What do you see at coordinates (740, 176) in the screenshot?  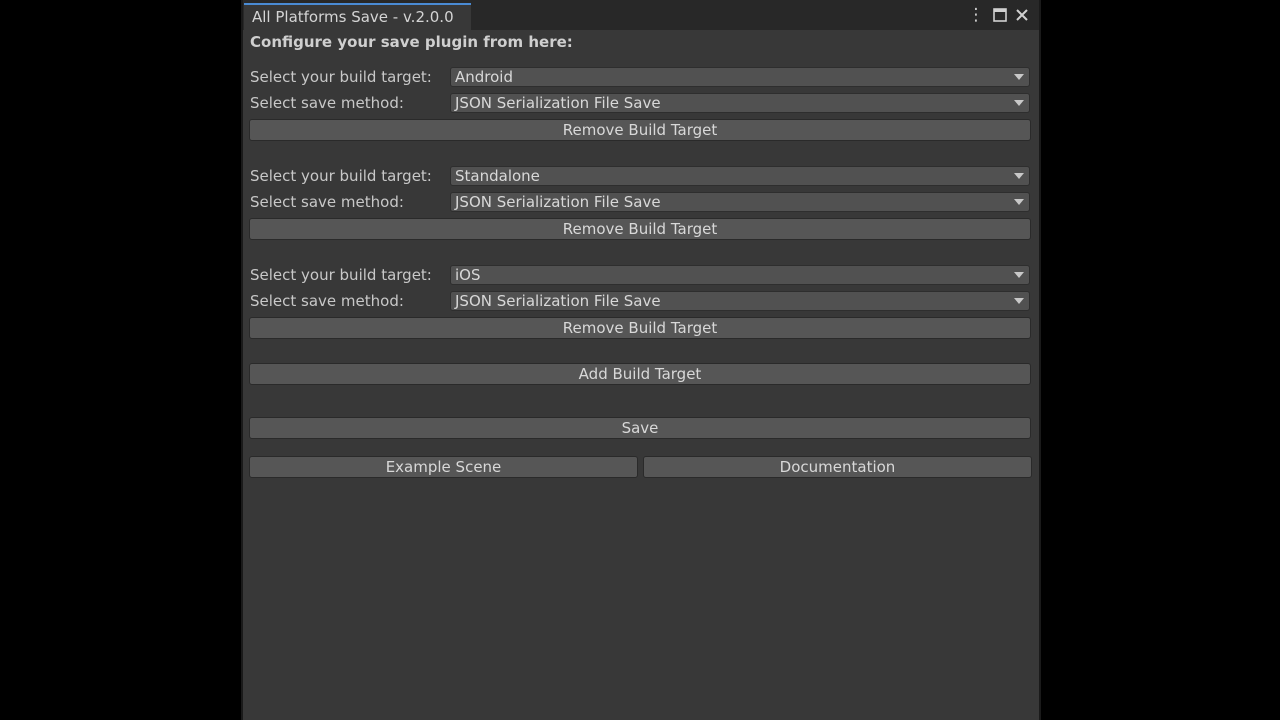 I see `build-target-dropdown: Standalone` at bounding box center [740, 176].